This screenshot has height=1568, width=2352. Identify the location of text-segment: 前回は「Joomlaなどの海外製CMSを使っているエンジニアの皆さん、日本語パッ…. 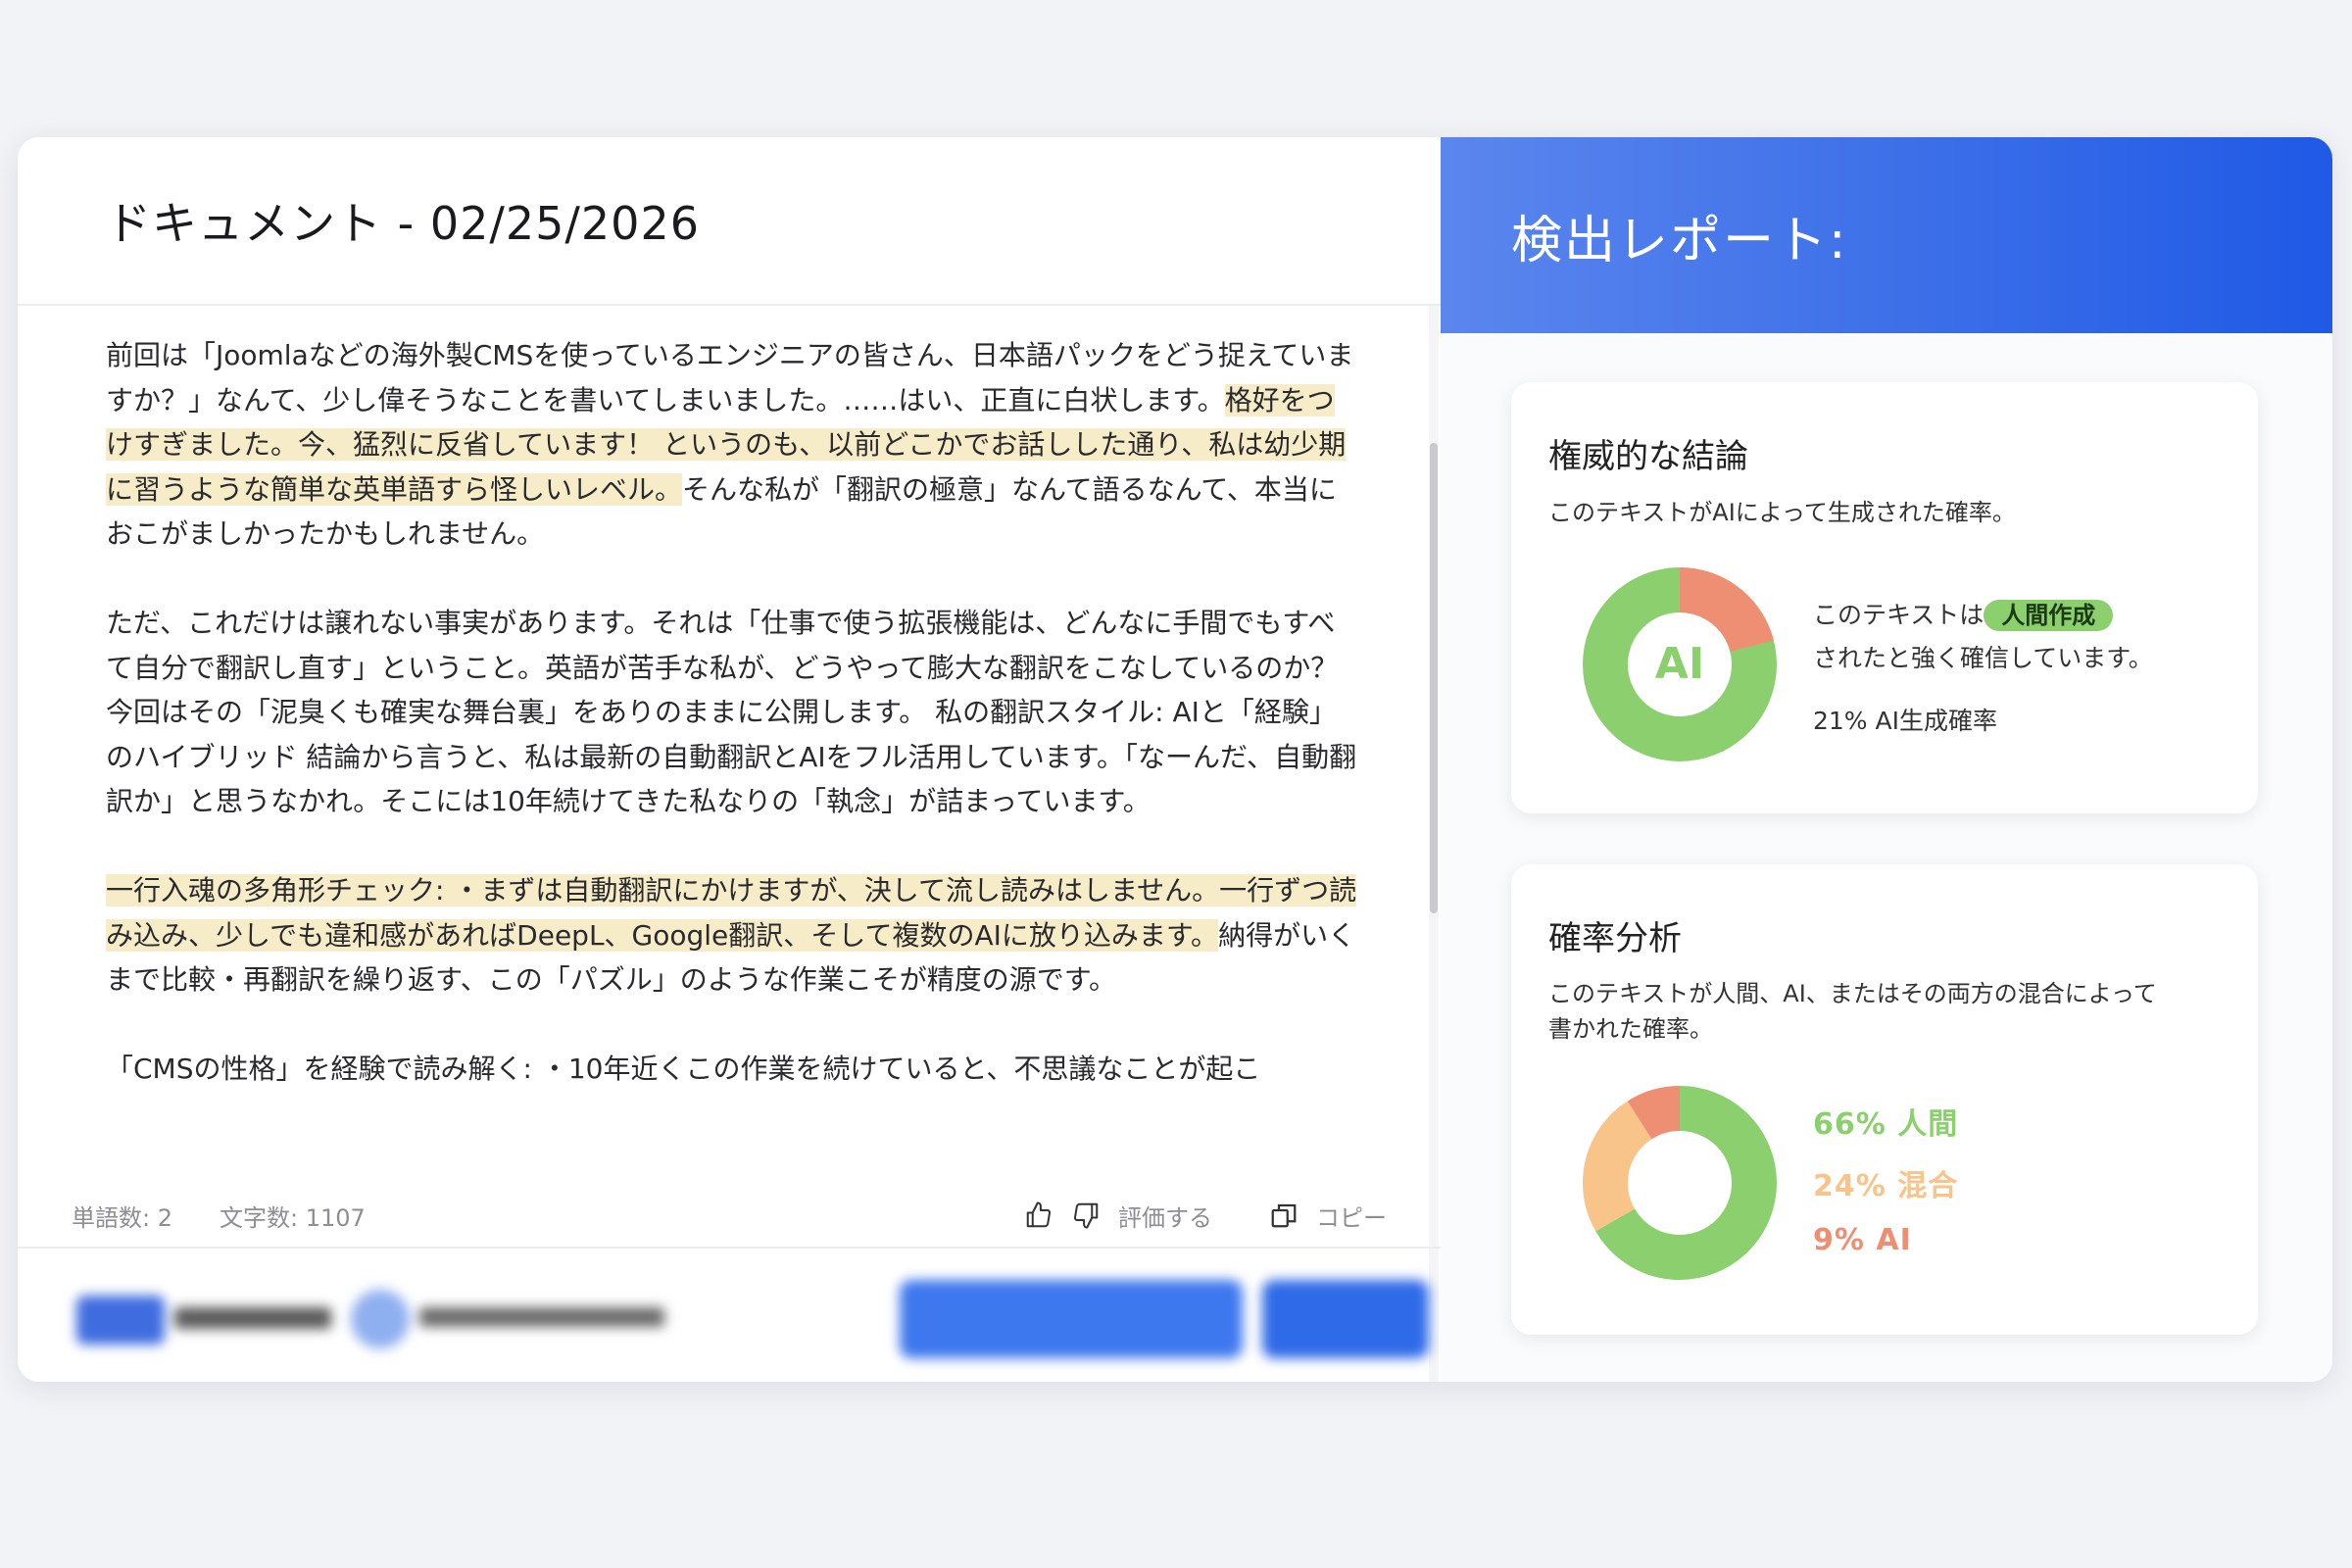
(730, 377).